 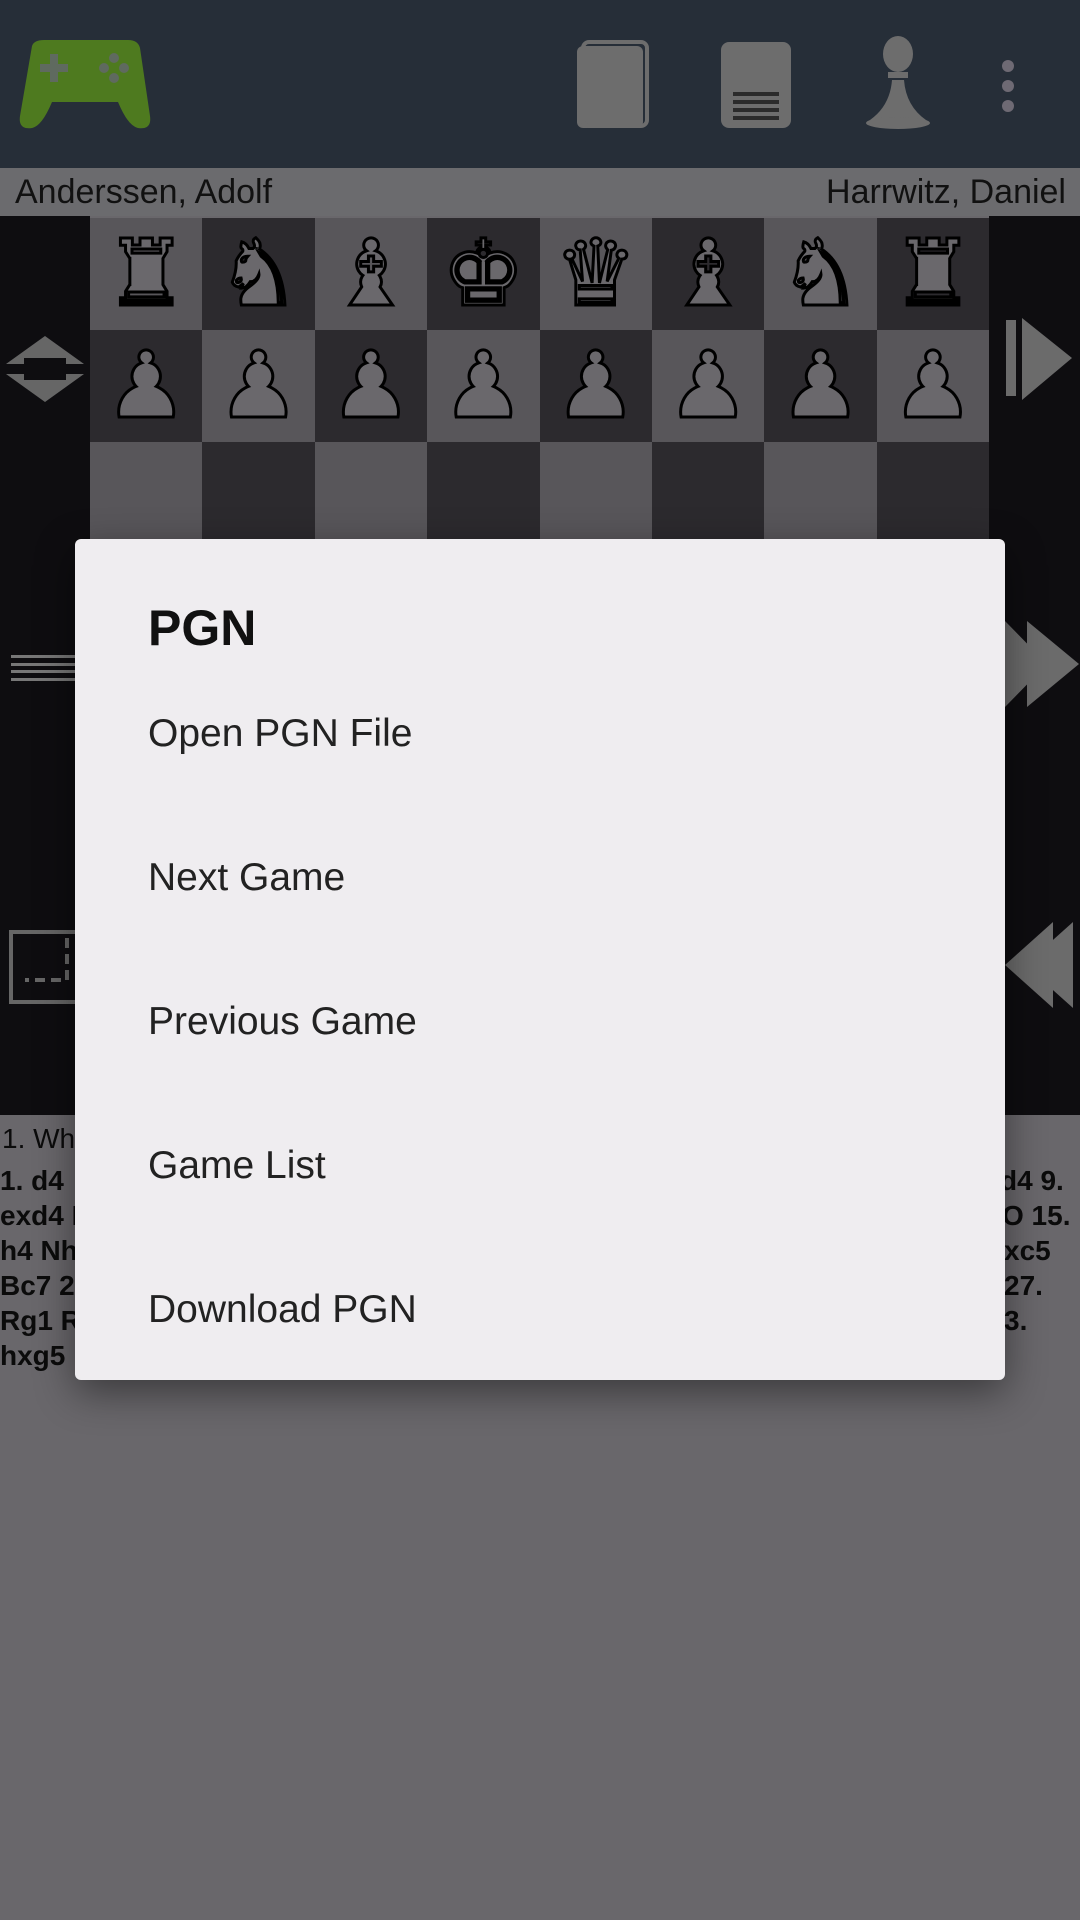 What do you see at coordinates (538, 734) in the screenshot?
I see `menu-item-open-pgn-file: Open PGN File` at bounding box center [538, 734].